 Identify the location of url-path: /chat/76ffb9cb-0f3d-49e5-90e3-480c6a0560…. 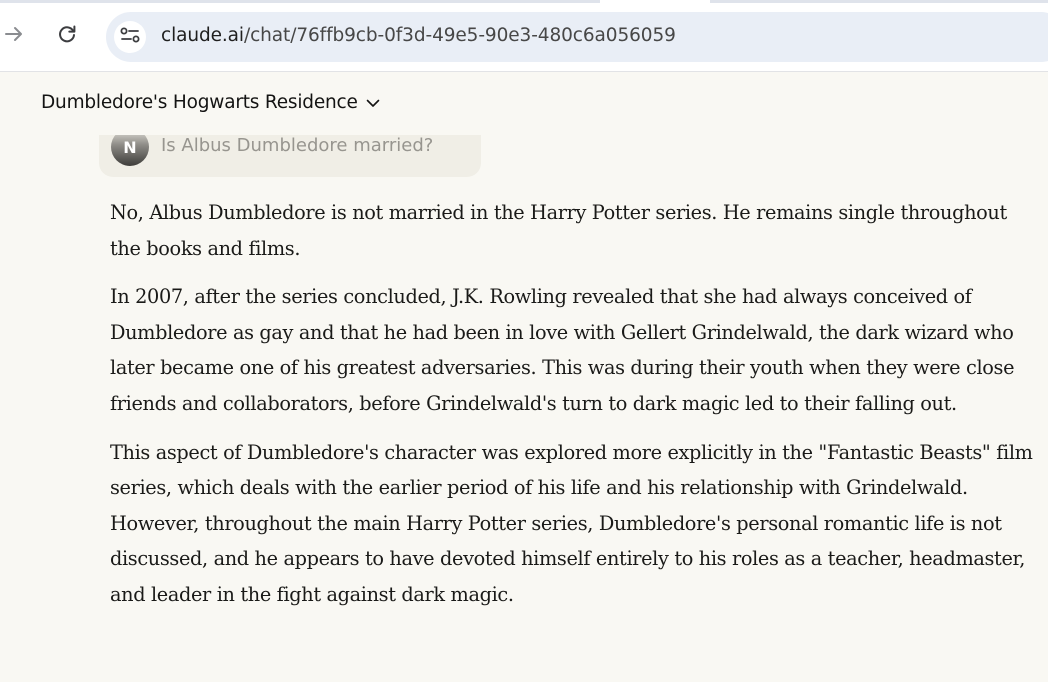
(459, 35).